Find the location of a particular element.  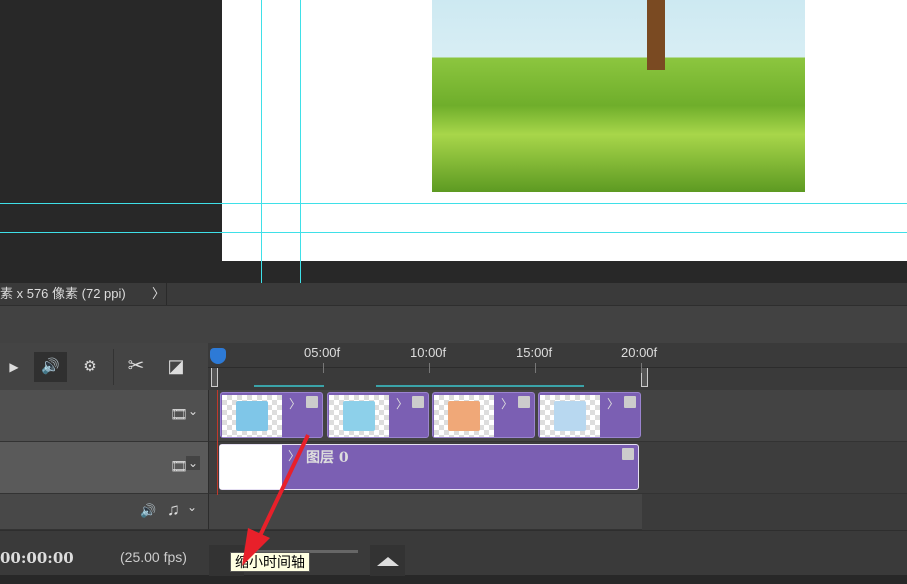

work-area-end-handle is located at coordinates (644, 377).